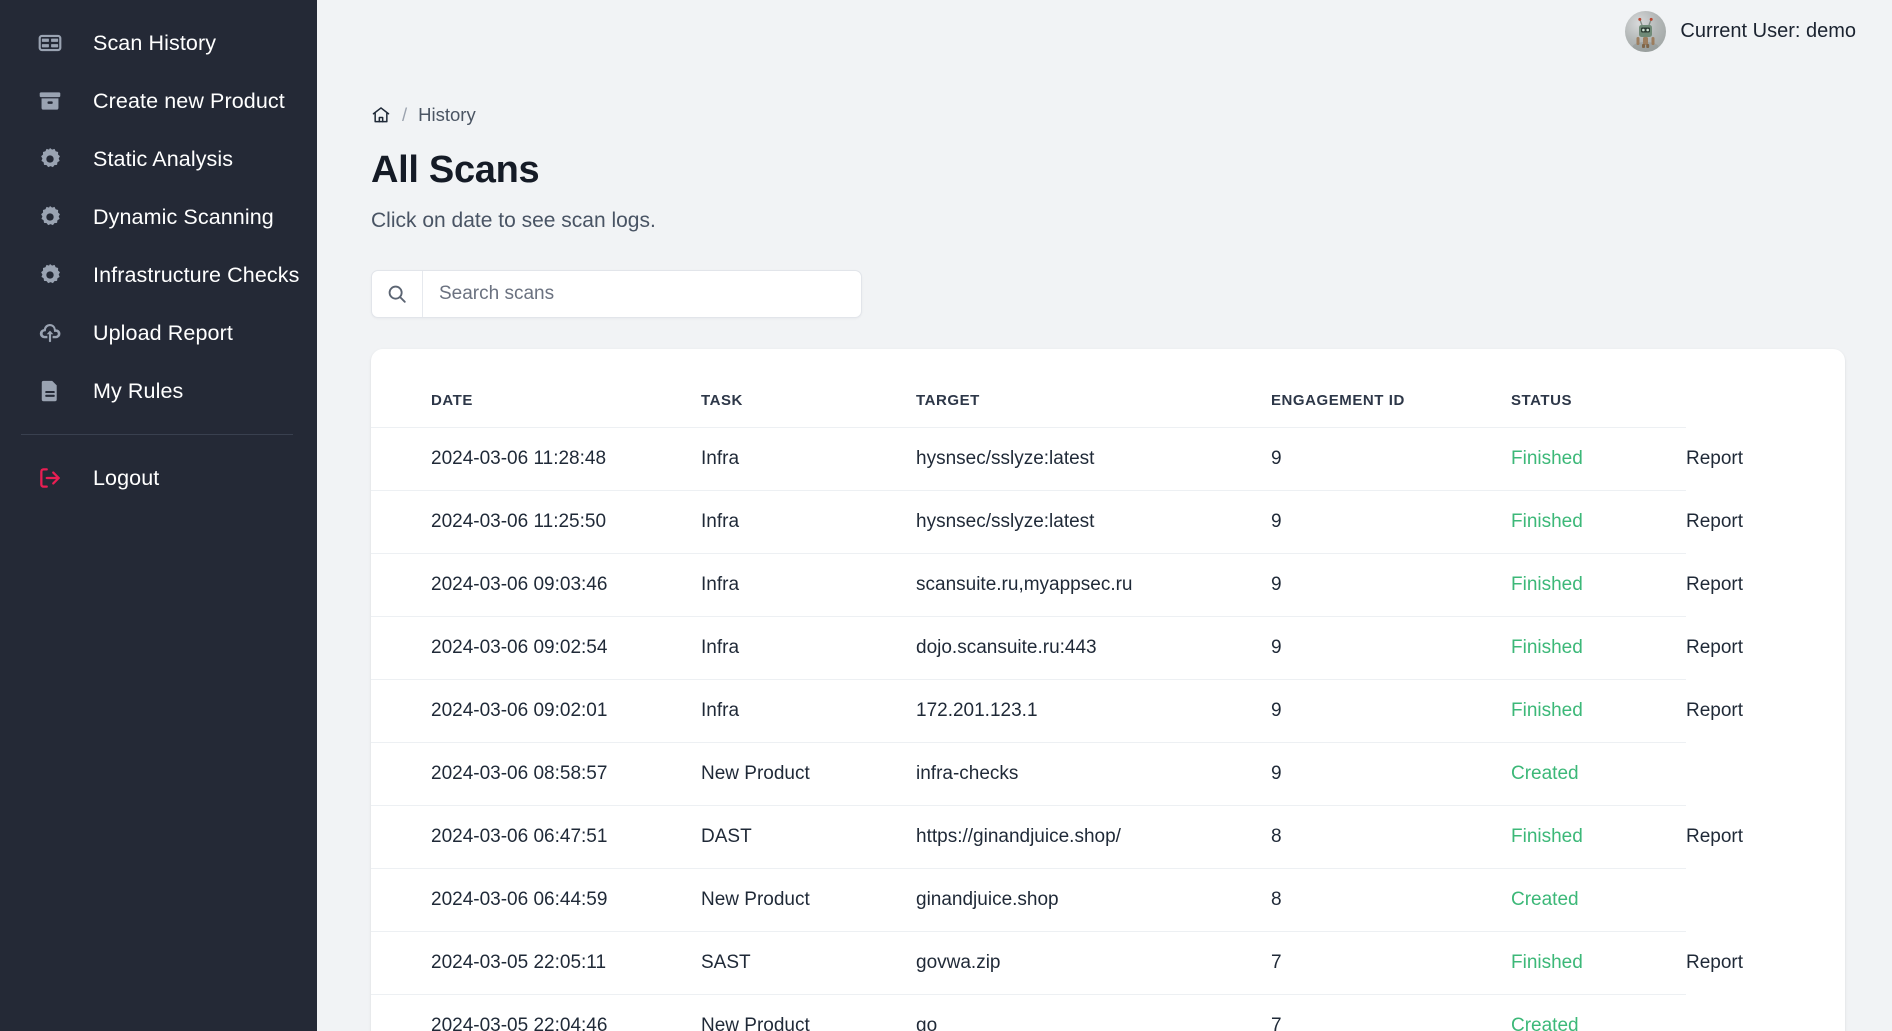 Image resolution: width=1892 pixels, height=1031 pixels. I want to click on scan-target: govwa.zip, so click(958, 962).